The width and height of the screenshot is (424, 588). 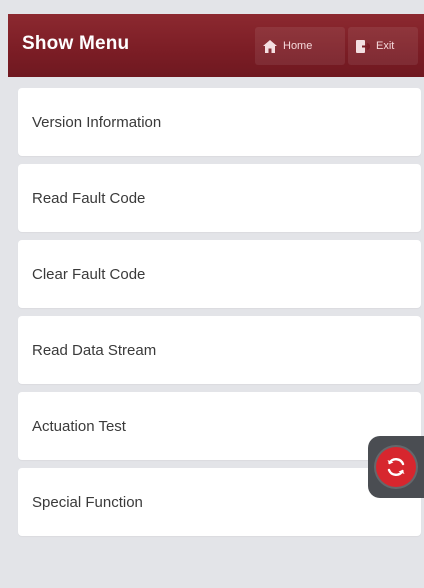 I want to click on page-title: Show Menu, so click(x=76, y=43).